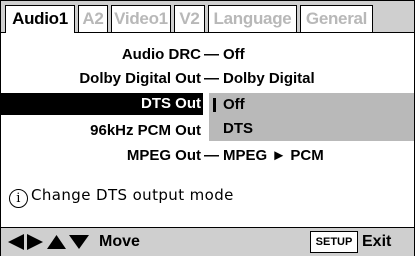  Describe the element at coordinates (56, 242) in the screenshot. I see `up-arrow-icon` at that location.